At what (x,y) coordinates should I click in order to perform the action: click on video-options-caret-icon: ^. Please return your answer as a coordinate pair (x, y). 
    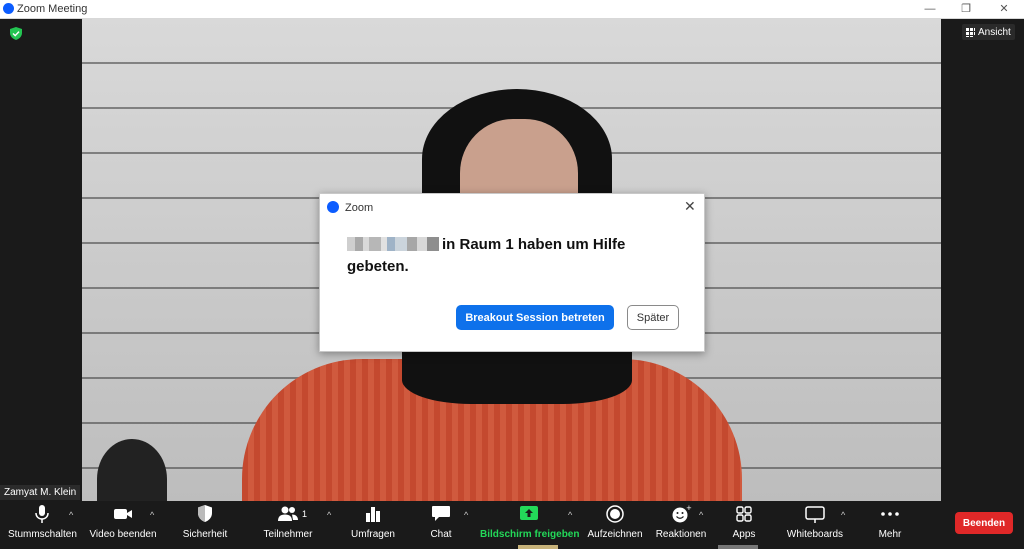
    Looking at the image, I should click on (152, 515).